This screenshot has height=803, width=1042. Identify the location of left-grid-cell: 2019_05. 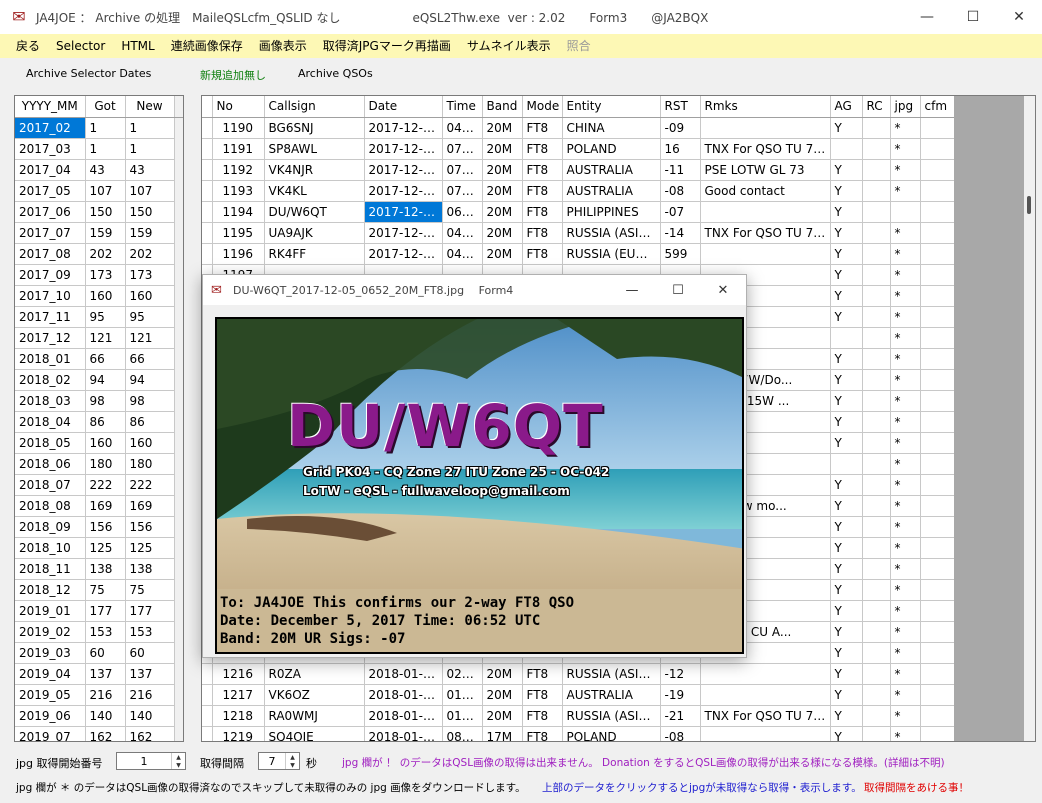
(50, 695).